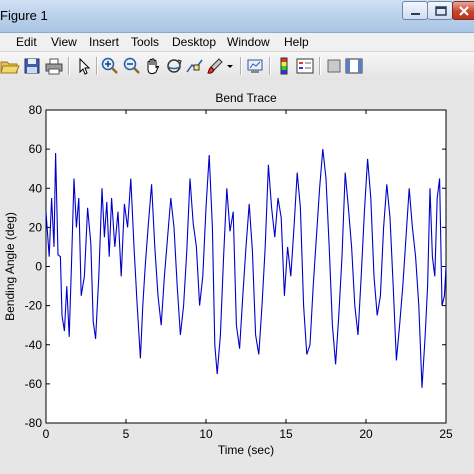 The height and width of the screenshot is (474, 474). I want to click on toolbar, so click(237, 66).